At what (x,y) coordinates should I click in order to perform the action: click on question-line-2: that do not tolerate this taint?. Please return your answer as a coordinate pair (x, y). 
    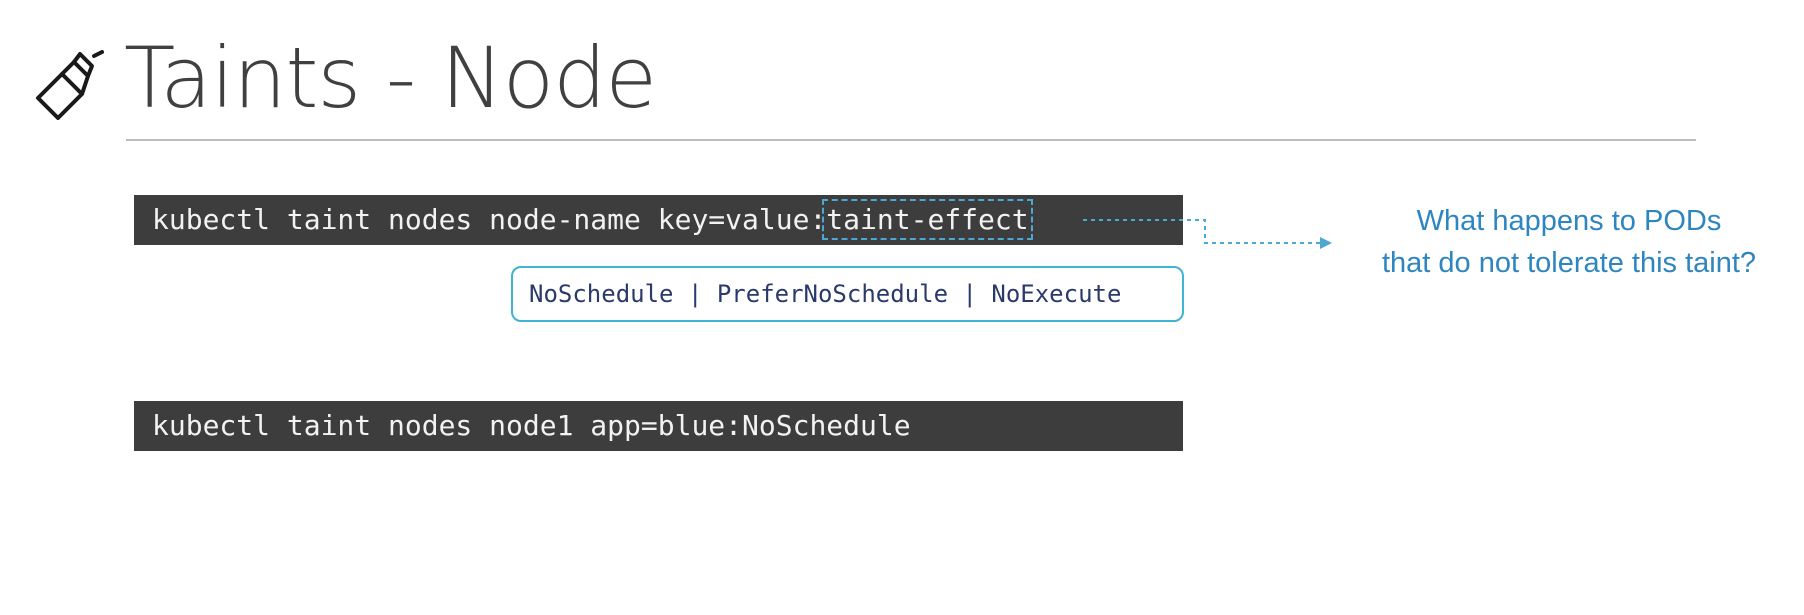
    Looking at the image, I should click on (1569, 263).